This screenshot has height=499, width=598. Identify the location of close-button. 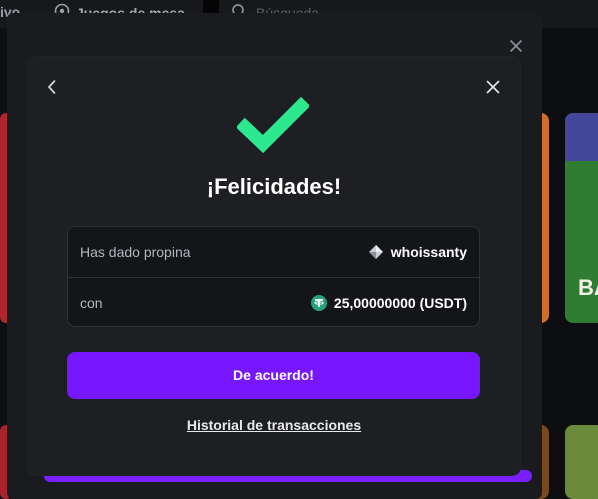
(493, 87).